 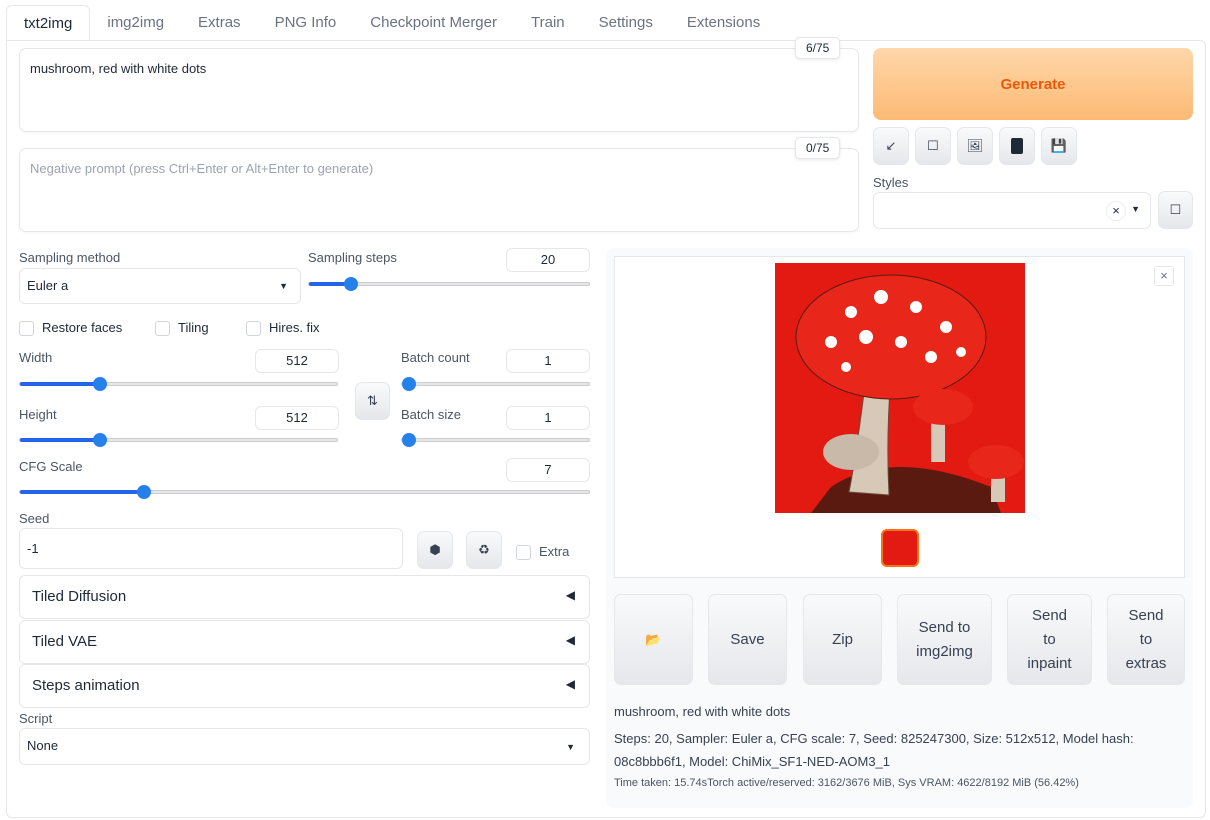 I want to click on tiling-checkbox: Tiling, so click(x=182, y=328).